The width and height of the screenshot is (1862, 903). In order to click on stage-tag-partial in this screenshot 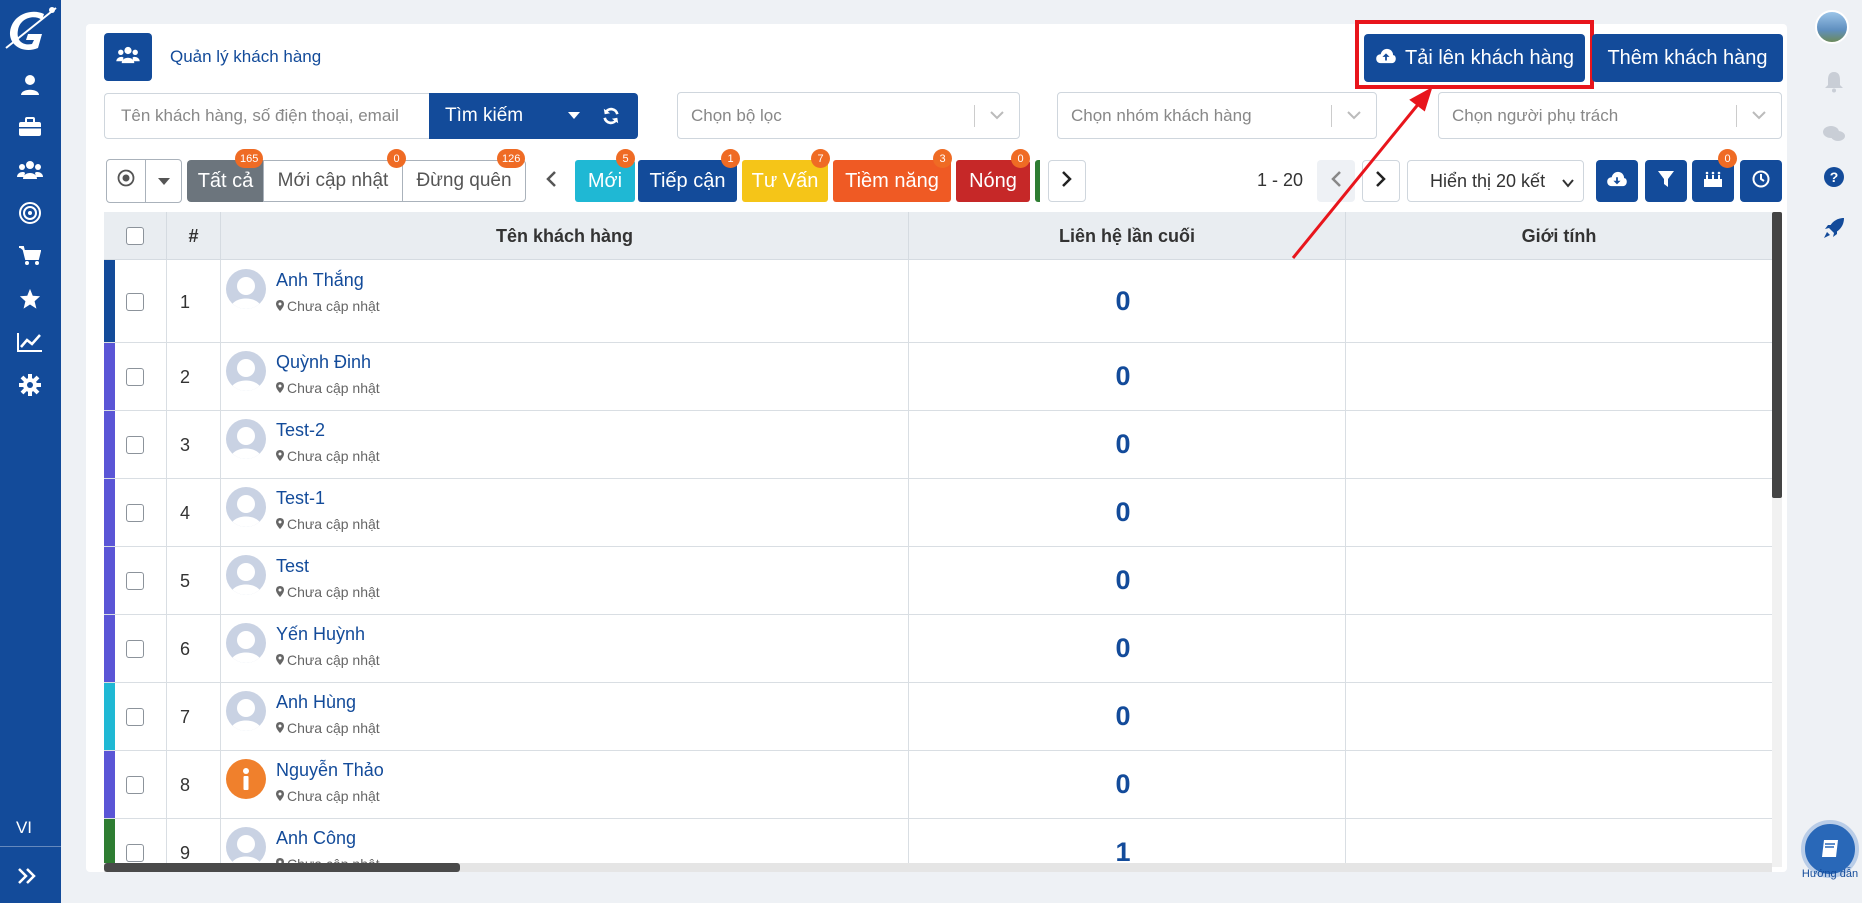, I will do `click(1037, 181)`.